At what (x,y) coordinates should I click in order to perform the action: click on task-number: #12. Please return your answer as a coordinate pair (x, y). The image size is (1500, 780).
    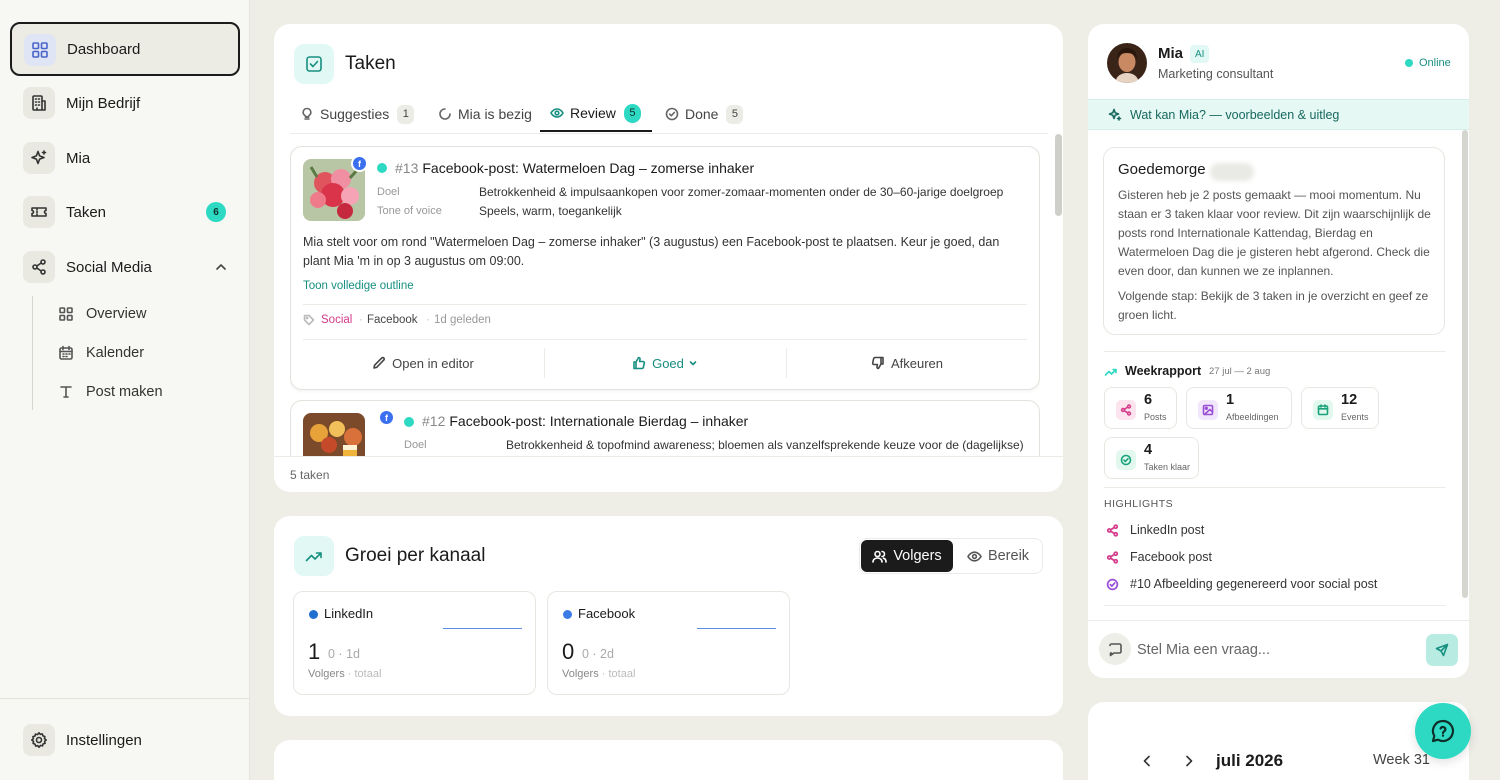
    Looking at the image, I should click on (434, 421).